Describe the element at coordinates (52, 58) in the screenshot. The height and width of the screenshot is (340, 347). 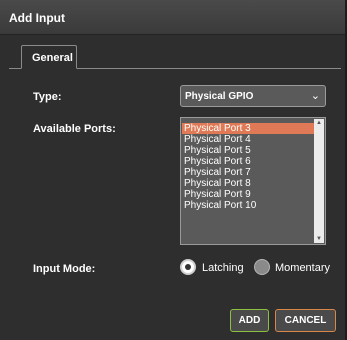
I see `tab-general-label: General` at that location.